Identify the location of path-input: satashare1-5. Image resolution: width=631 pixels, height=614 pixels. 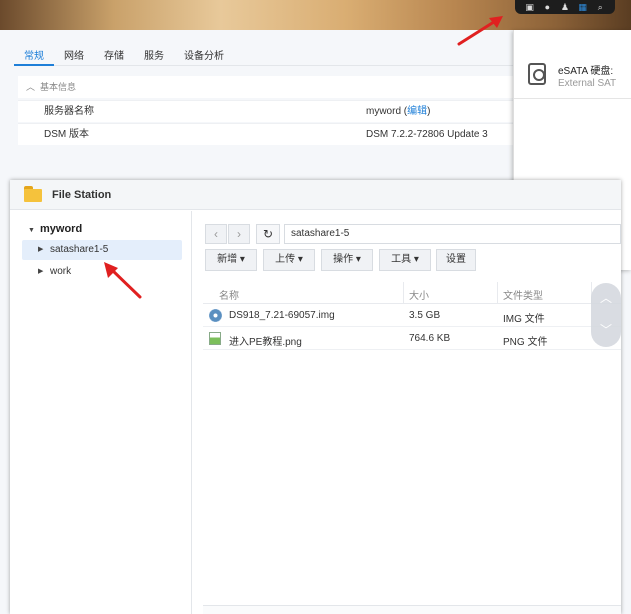
(452, 234).